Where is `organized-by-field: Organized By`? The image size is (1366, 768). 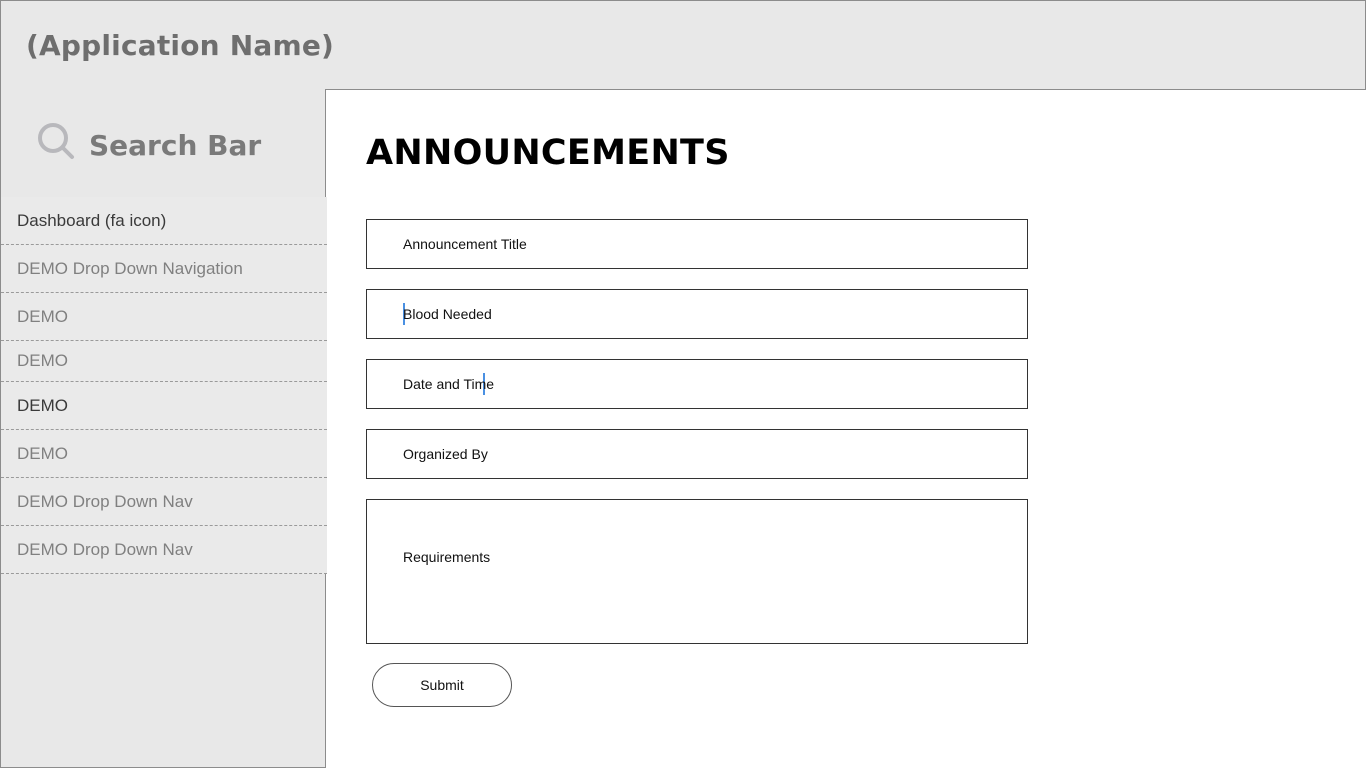
organized-by-field: Organized By is located at coordinates (697, 454).